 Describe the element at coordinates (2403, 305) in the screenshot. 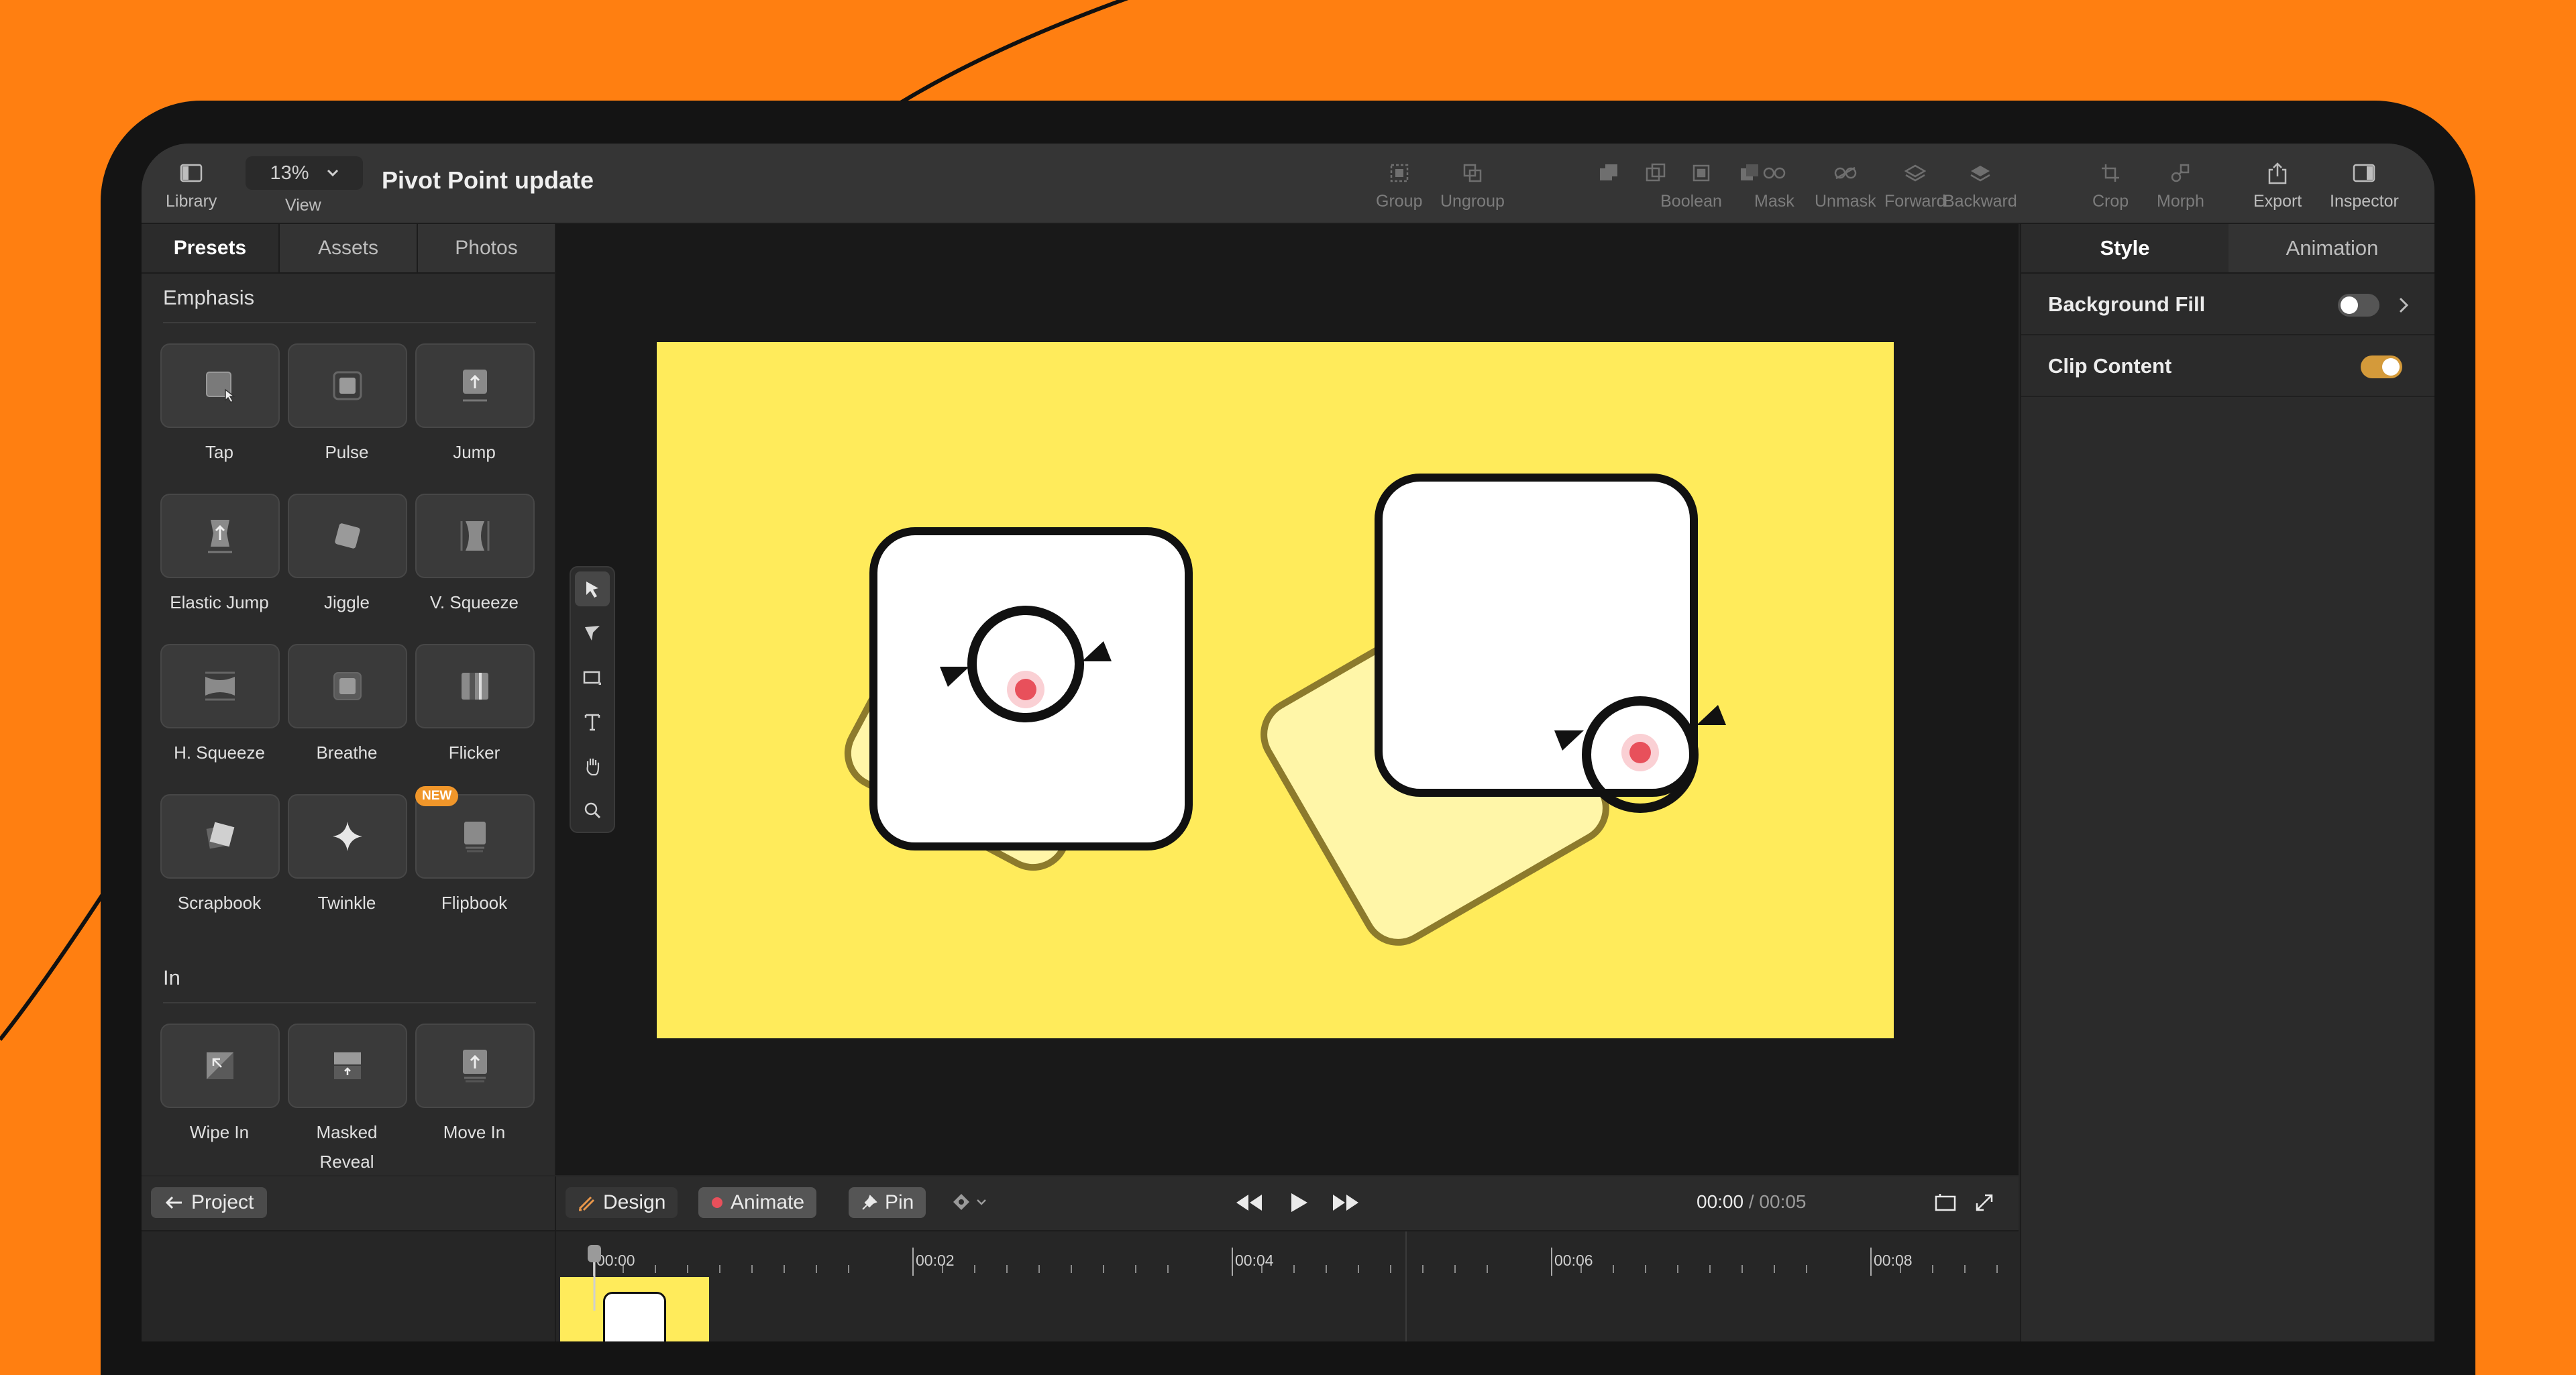

I see `chevron-right-icon` at that location.